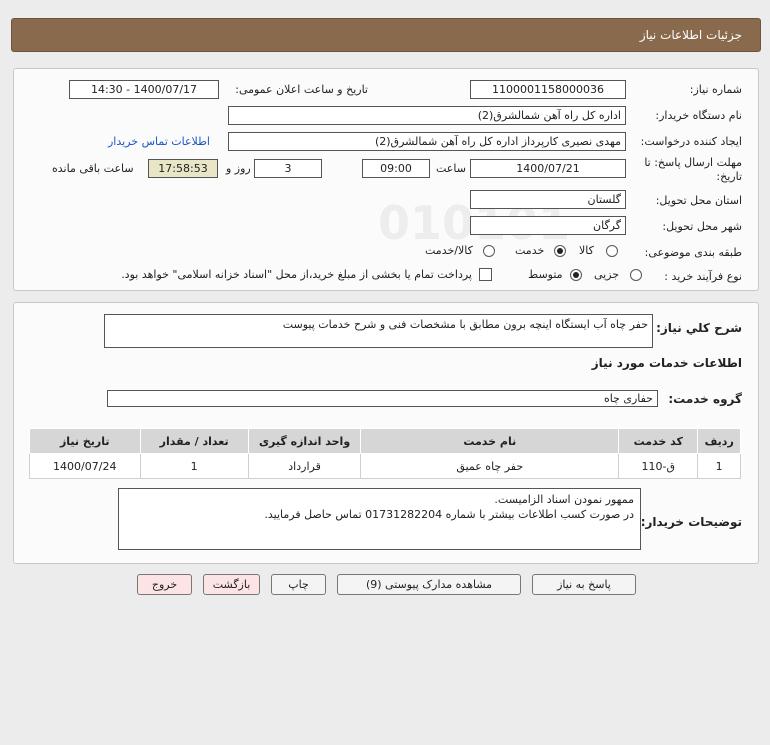 Image resolution: width=770 pixels, height=745 pixels. What do you see at coordinates (548, 225) in the screenshot?
I see `city-field: گرگان` at bounding box center [548, 225].